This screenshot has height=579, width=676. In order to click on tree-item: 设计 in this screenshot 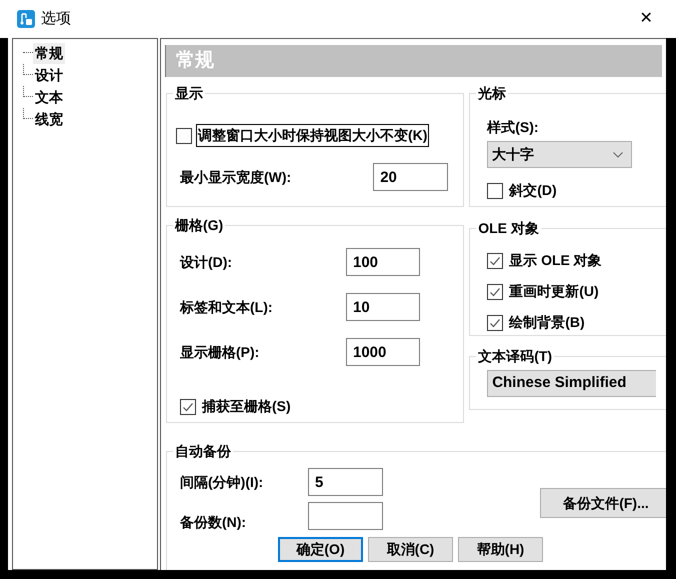, I will do `click(49, 75)`.